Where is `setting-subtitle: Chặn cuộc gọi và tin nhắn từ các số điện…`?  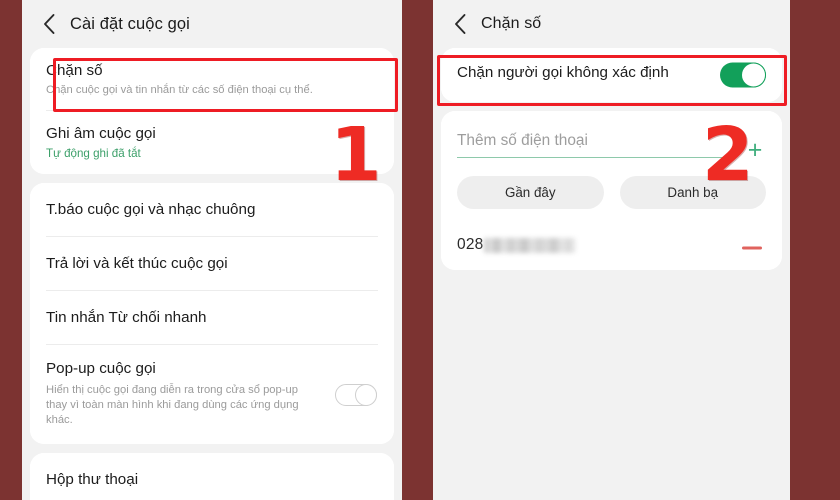 setting-subtitle: Chặn cuộc gọi và tin nhắn từ các số điện… is located at coordinates (179, 90).